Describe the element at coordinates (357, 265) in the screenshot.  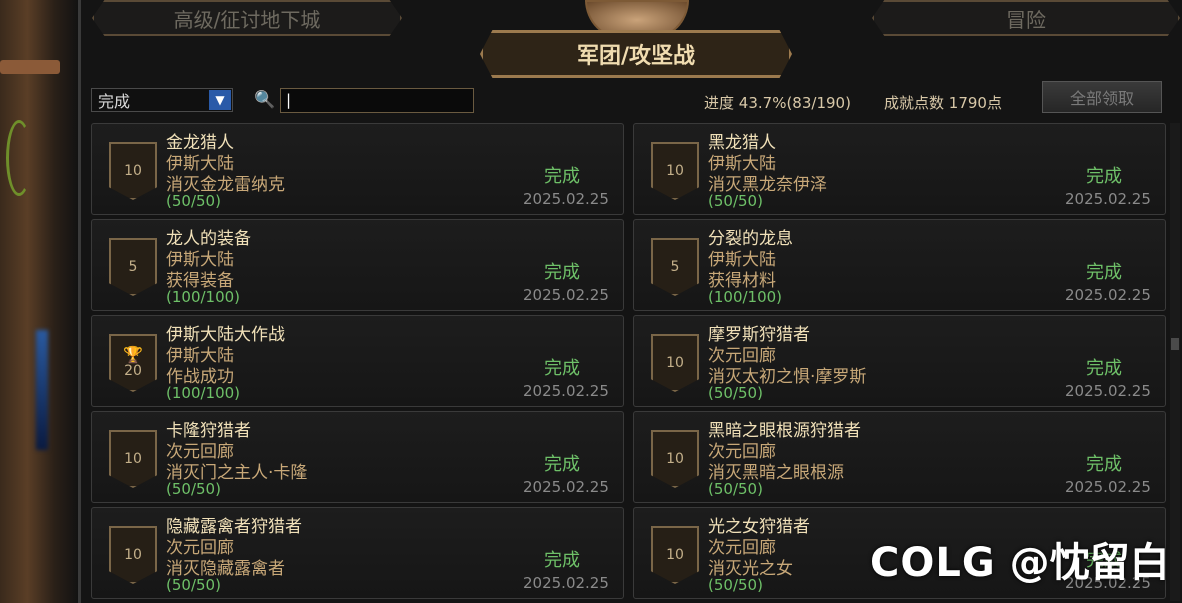
I see `achievement-card: 5 龙人的装备 伊斯大陆 获得装备 (100/100) 完成 2025.02.25` at that location.